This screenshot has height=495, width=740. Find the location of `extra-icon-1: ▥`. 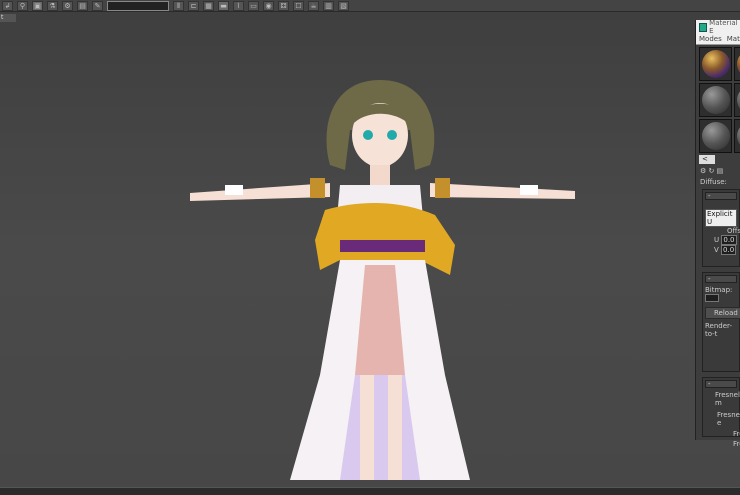

extra-icon-1: ▥ is located at coordinates (328, 5).